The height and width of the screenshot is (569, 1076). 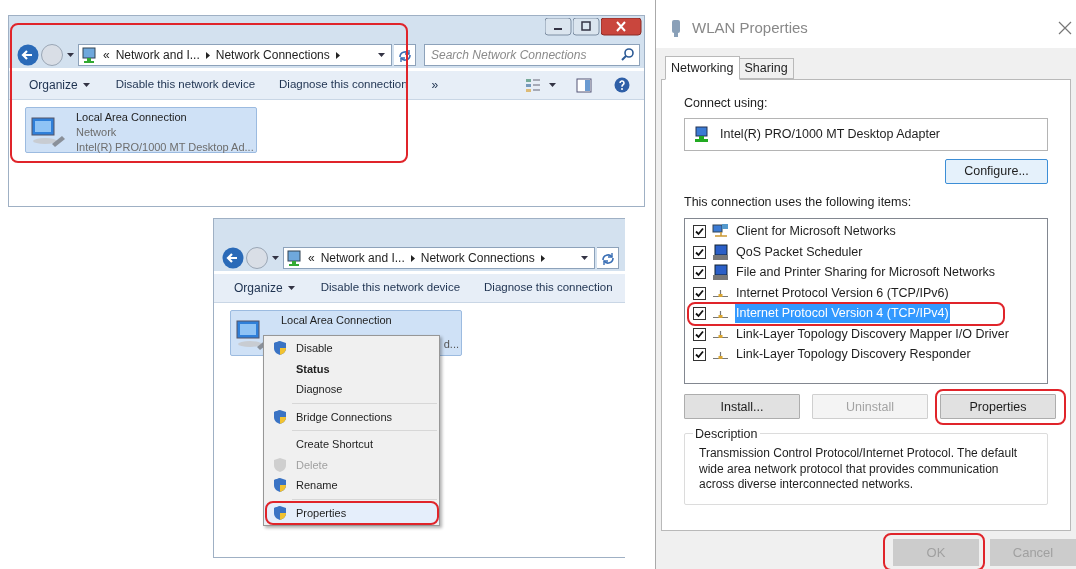 I want to click on list-item: Link-Layer Topology Discovery Mapper I/O Driver, so click(x=872, y=334).